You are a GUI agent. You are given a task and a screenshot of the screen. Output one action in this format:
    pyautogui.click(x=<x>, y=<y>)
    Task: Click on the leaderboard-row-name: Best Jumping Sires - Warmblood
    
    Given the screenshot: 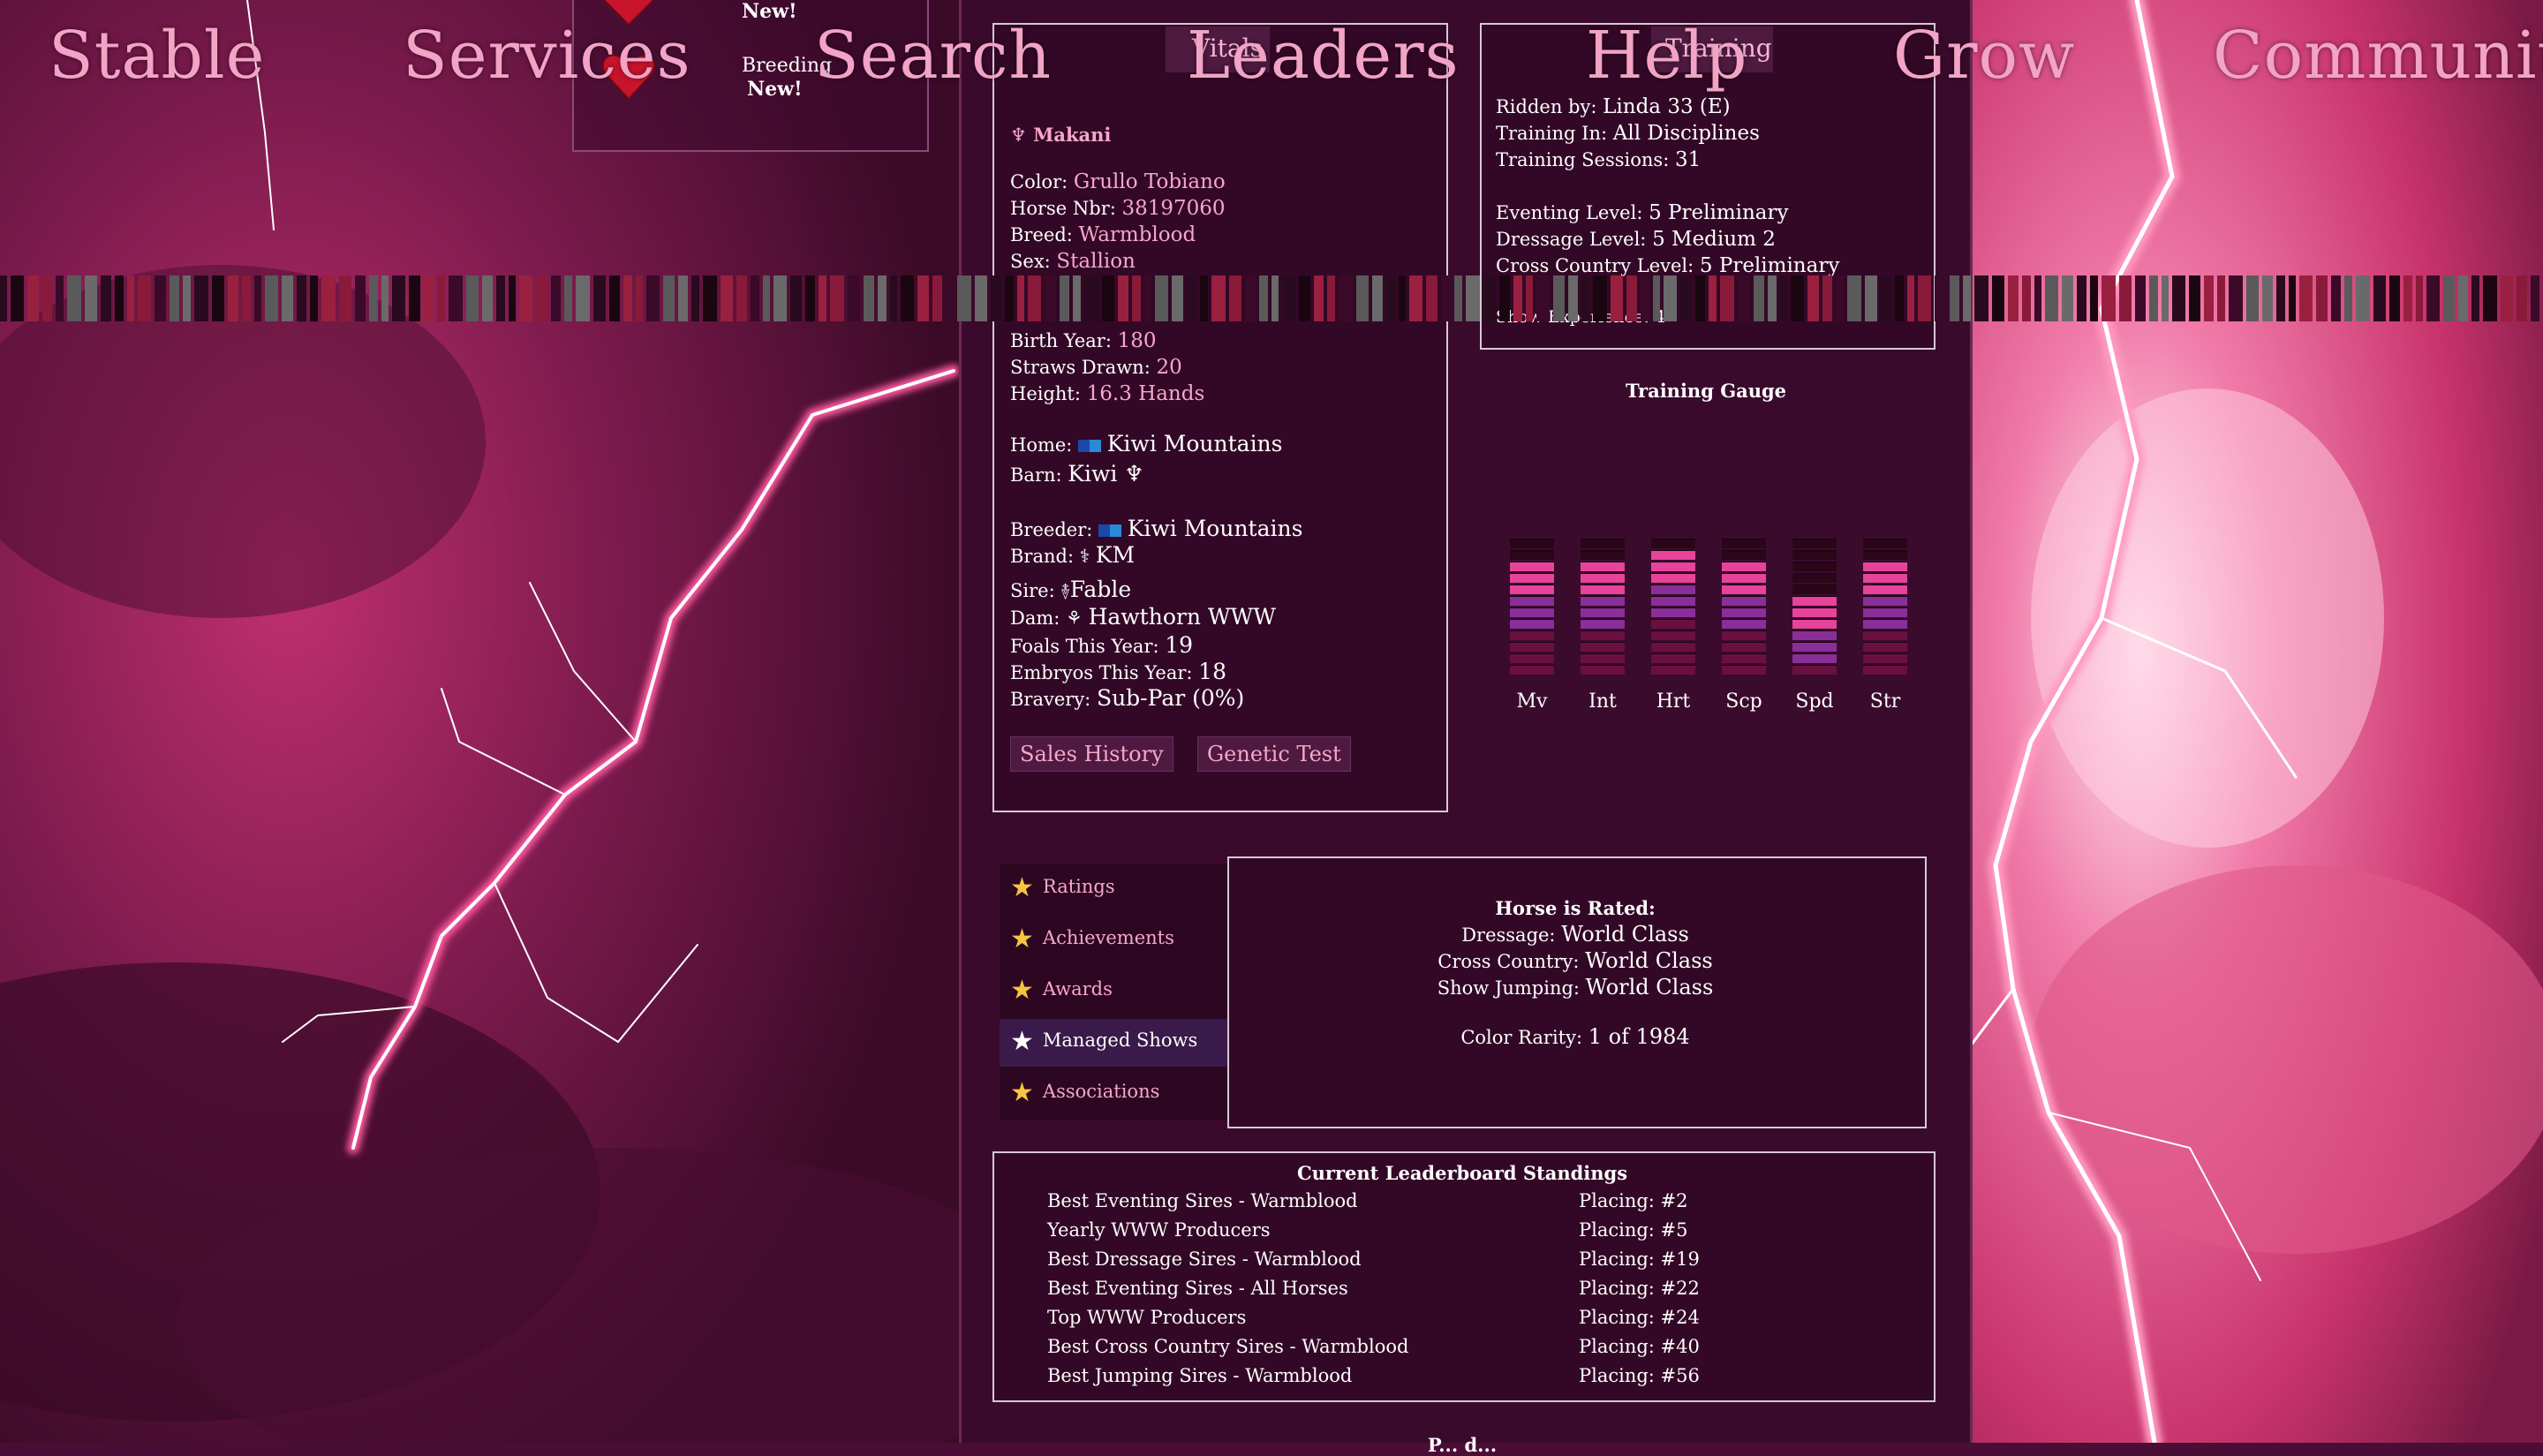 What is the action you would take?
    pyautogui.click(x=1200, y=1375)
    